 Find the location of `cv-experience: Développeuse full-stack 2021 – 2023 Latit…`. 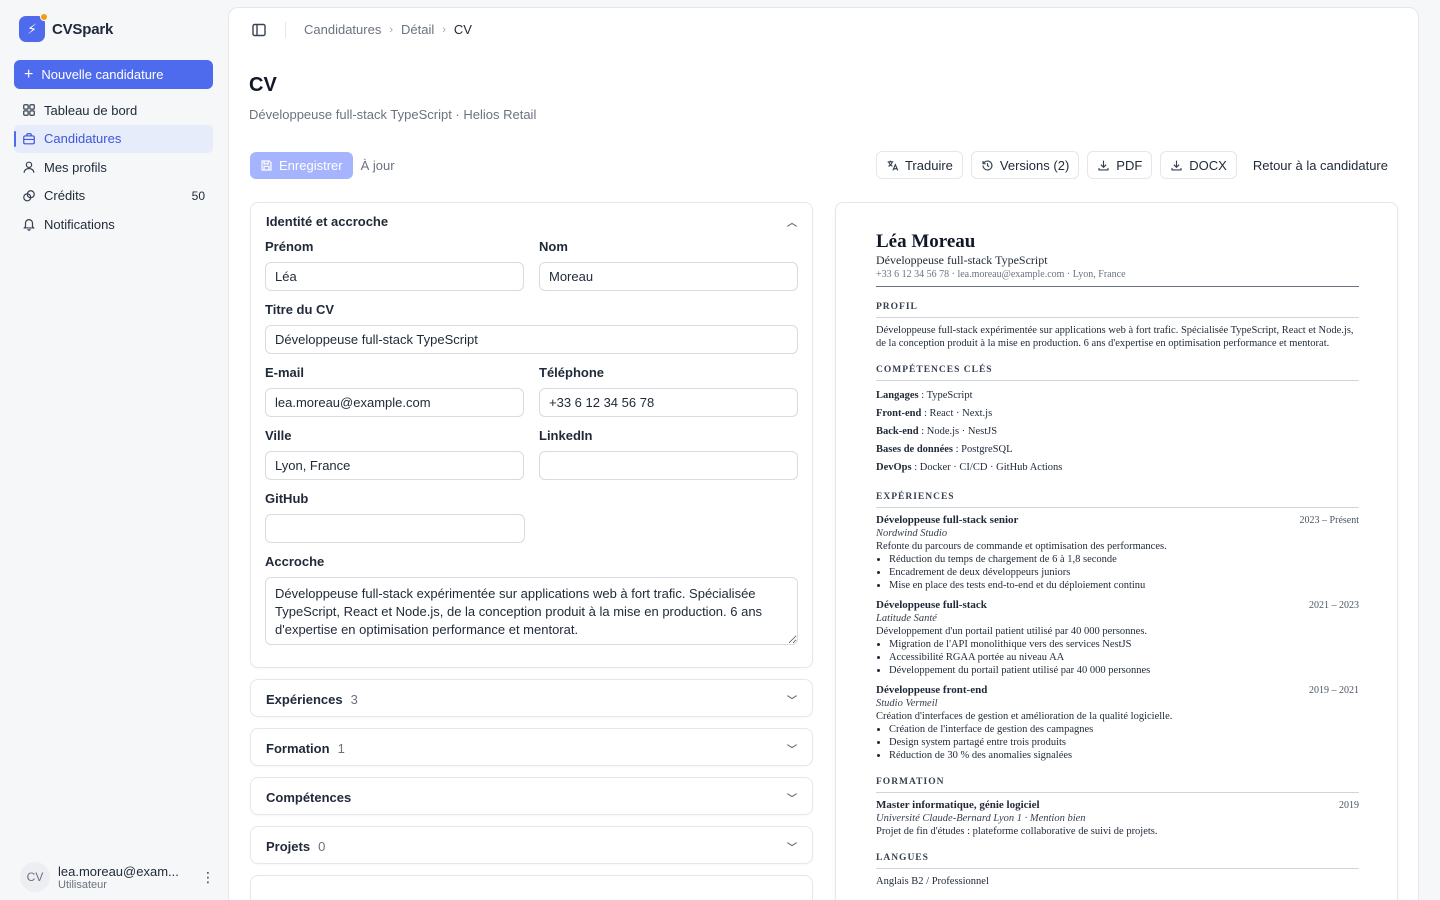

cv-experience: Développeuse full-stack 2021 – 2023 Latit… is located at coordinates (1117, 638).